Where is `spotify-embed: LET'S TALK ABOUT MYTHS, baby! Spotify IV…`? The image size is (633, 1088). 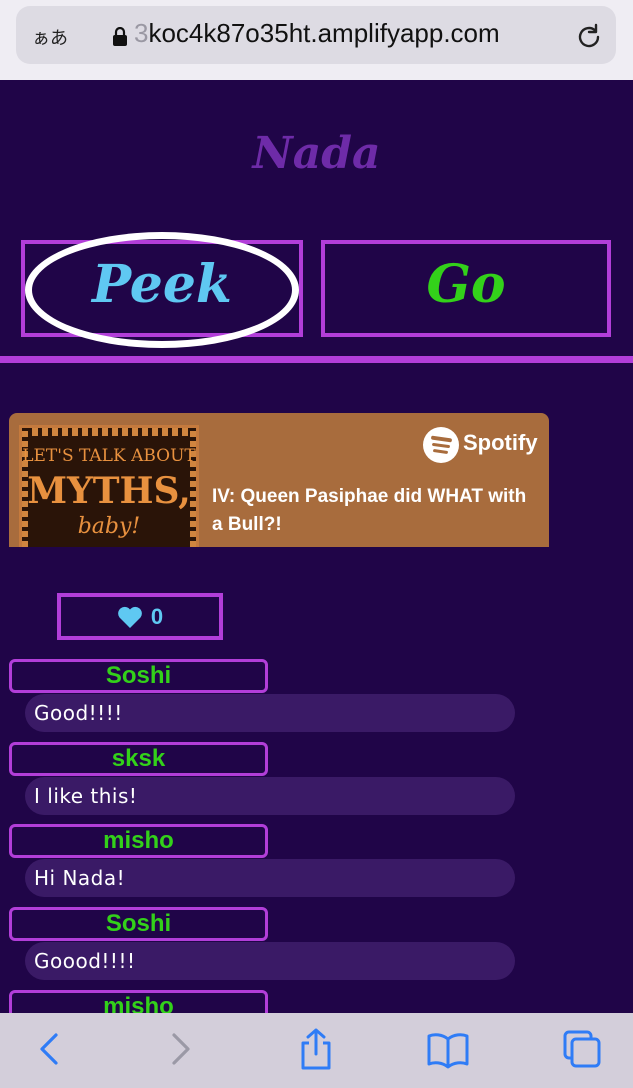
spotify-embed: LET'S TALK ABOUT MYTHS, baby! Spotify IV… is located at coordinates (279, 480).